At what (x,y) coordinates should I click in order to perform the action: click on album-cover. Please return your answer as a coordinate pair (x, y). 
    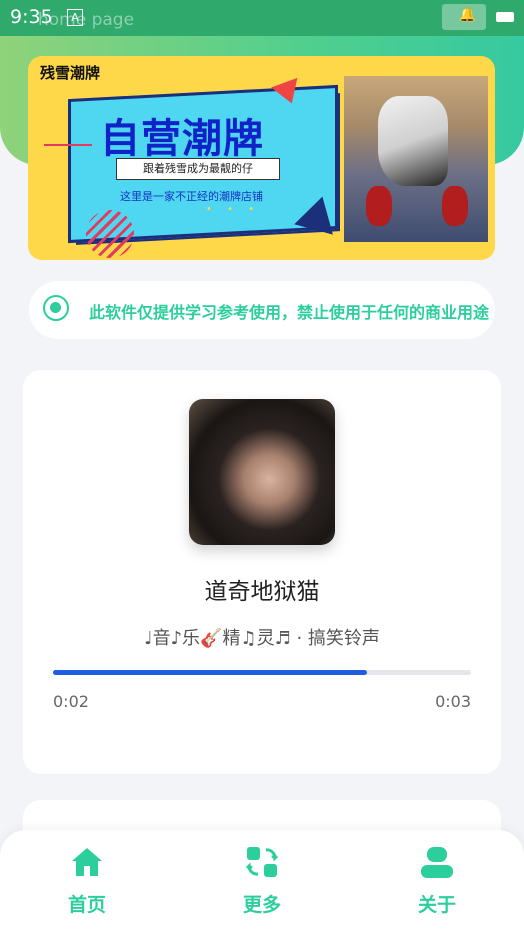
    Looking at the image, I should click on (262, 472).